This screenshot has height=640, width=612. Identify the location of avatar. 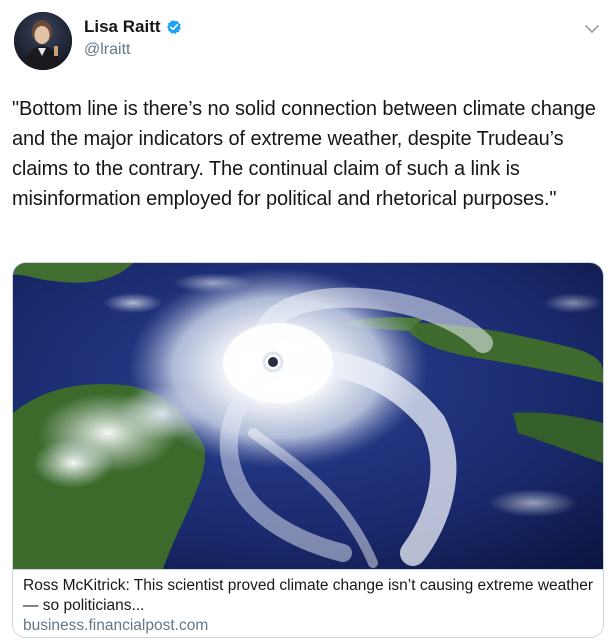
(43, 41).